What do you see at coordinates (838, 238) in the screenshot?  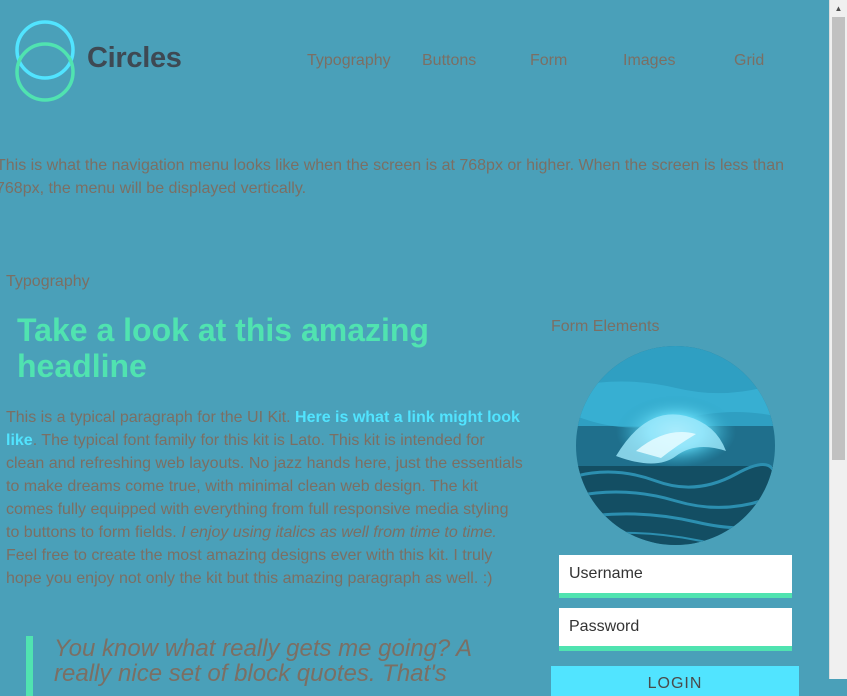 I see `scrollbar-thumb` at bounding box center [838, 238].